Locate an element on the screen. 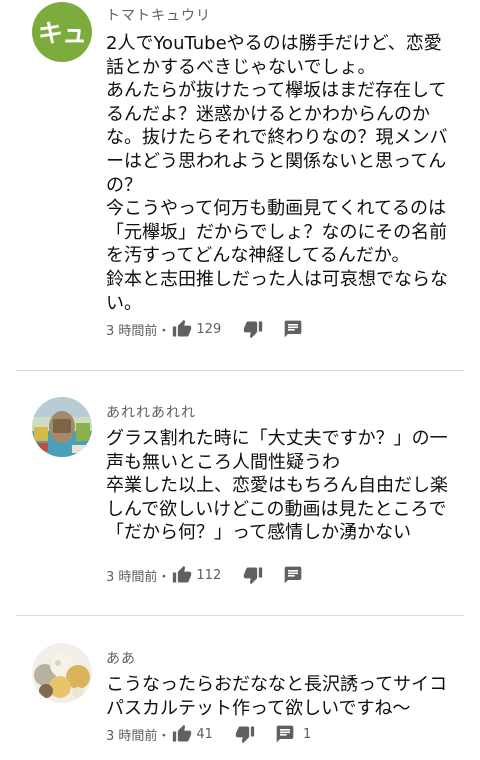 This screenshot has width=480, height=760. comment-actions: 3 時間前・ 112 is located at coordinates (208, 575).